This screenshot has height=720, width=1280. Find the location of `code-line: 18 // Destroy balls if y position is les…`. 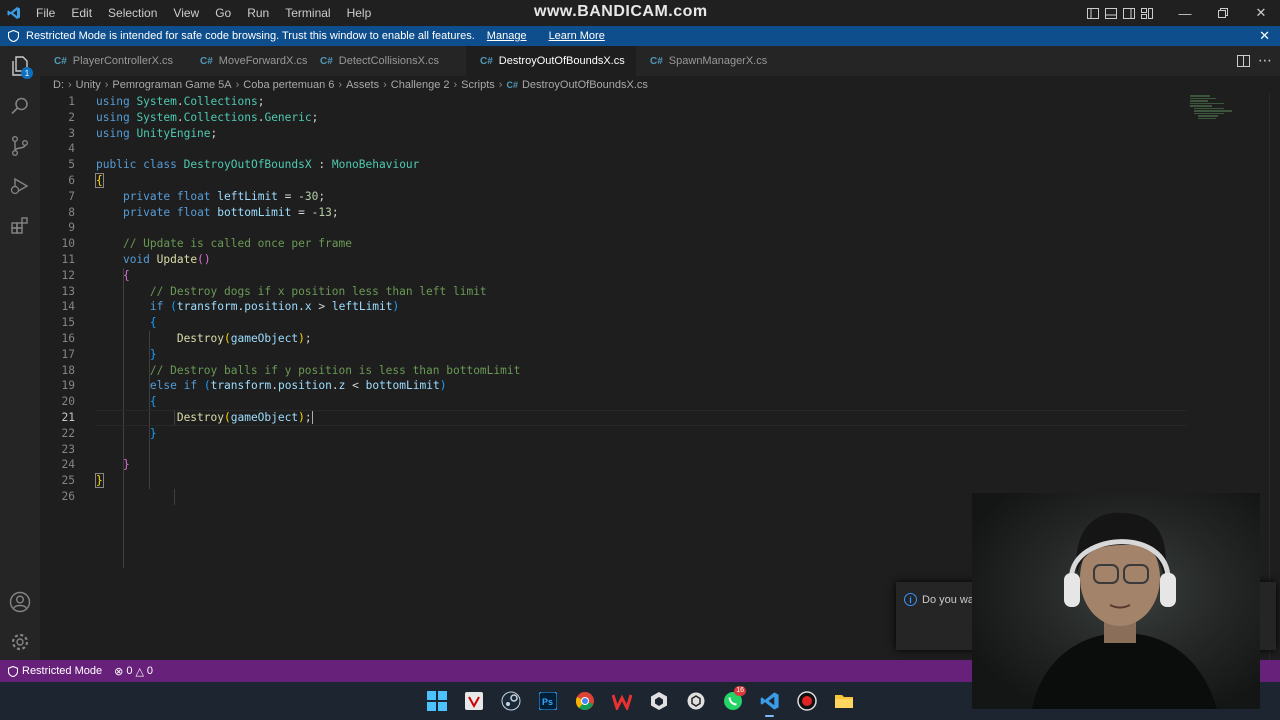

code-line: 18 // Destroy balls if y position is les… is located at coordinates (291, 370).